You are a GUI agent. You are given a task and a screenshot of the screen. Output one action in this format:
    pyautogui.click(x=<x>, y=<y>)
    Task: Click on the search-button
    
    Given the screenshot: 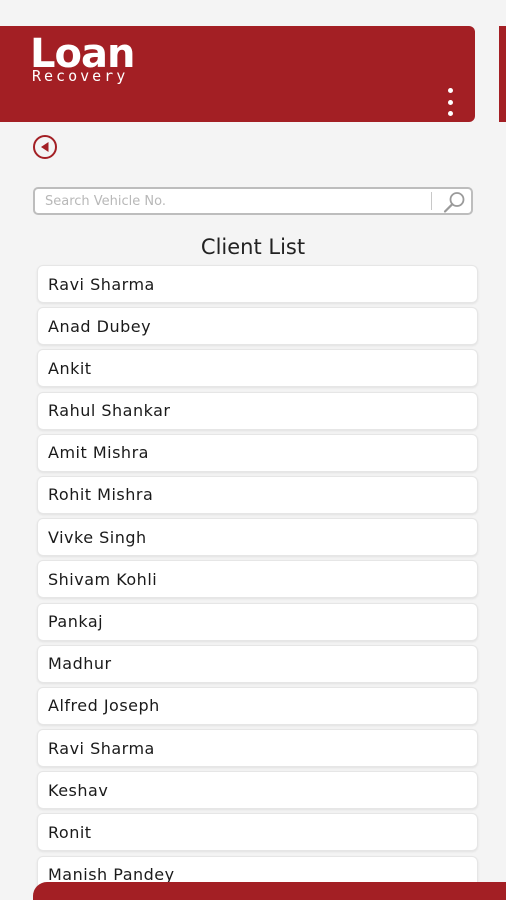 What is the action you would take?
    pyautogui.click(x=455, y=202)
    